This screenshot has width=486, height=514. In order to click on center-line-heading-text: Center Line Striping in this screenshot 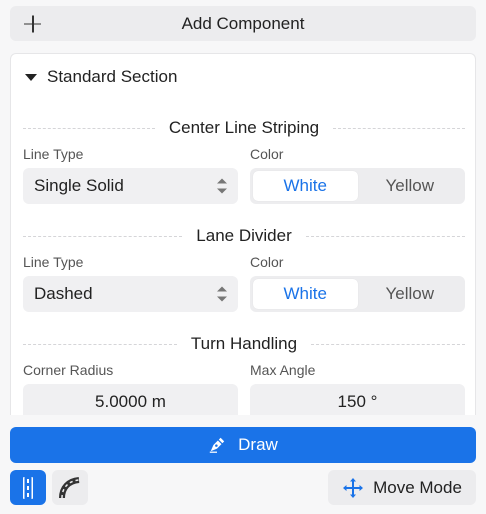, I will do `click(244, 127)`.